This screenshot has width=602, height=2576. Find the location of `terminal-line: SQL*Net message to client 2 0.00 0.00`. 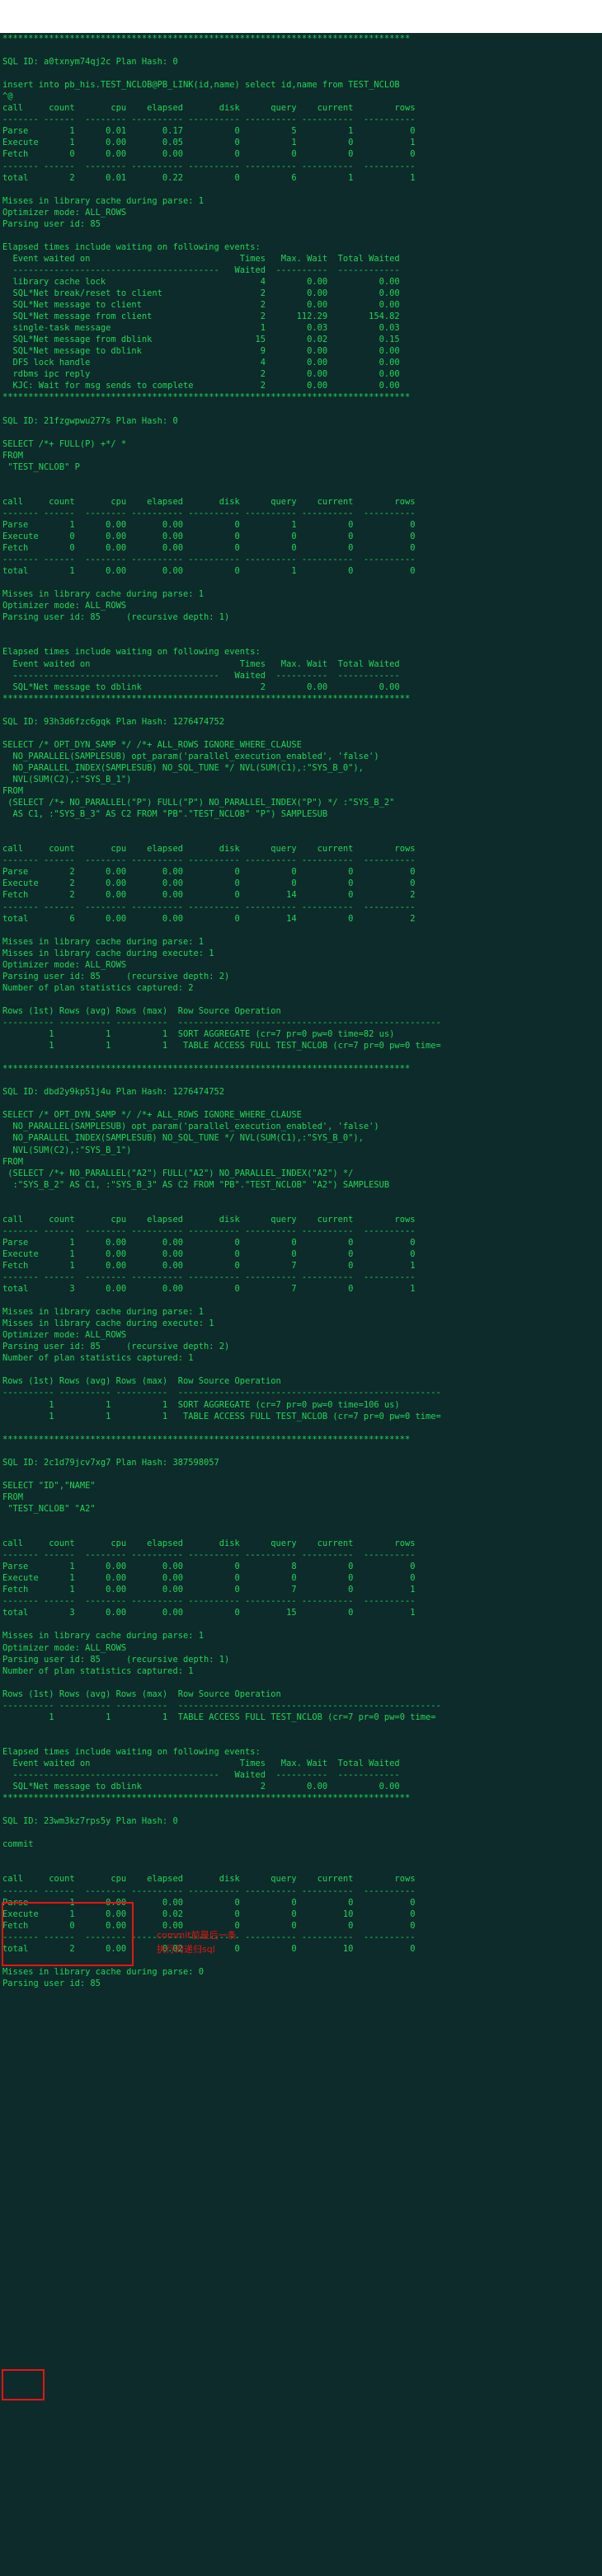

terminal-line: SQL*Net message to client 2 0.00 0.00 is located at coordinates (201, 305).